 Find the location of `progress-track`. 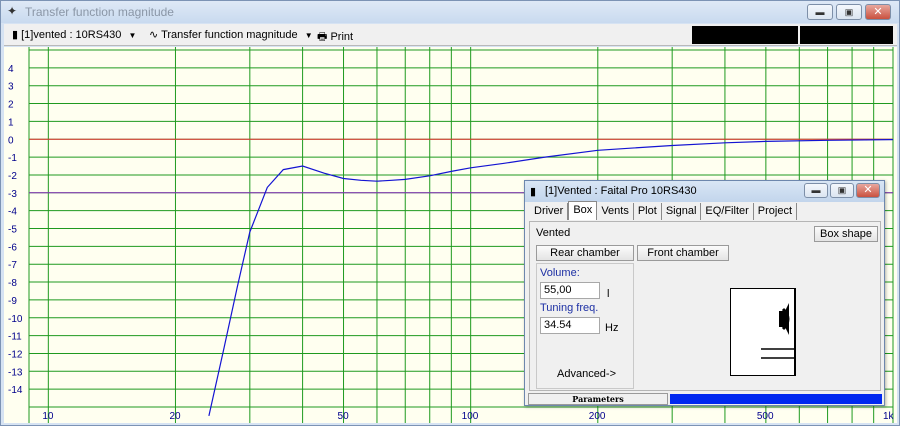

progress-track is located at coordinates (776, 399).